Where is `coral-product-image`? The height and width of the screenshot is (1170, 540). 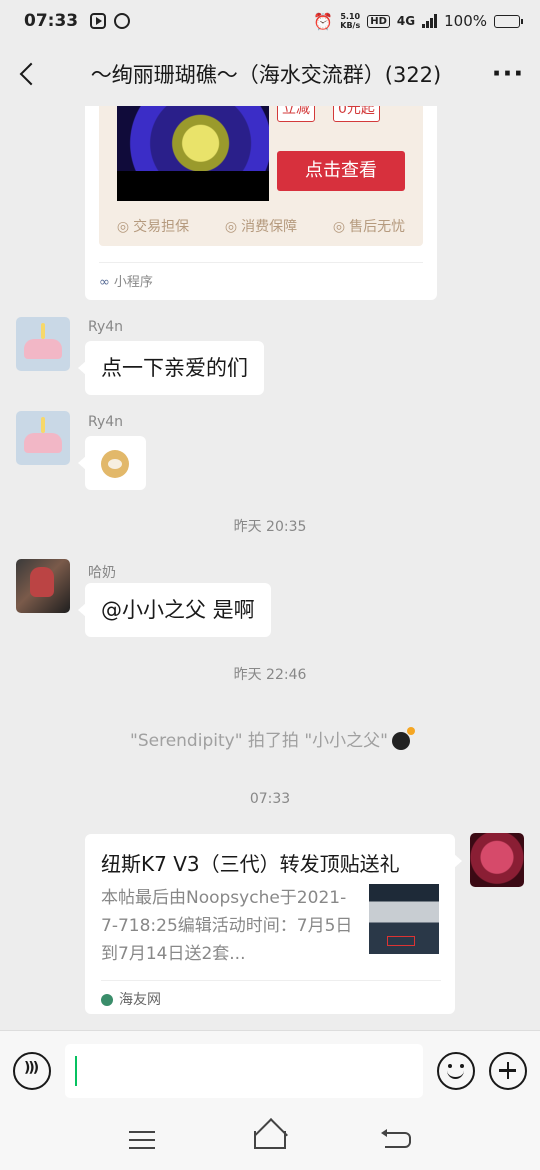 coral-product-image is located at coordinates (193, 153).